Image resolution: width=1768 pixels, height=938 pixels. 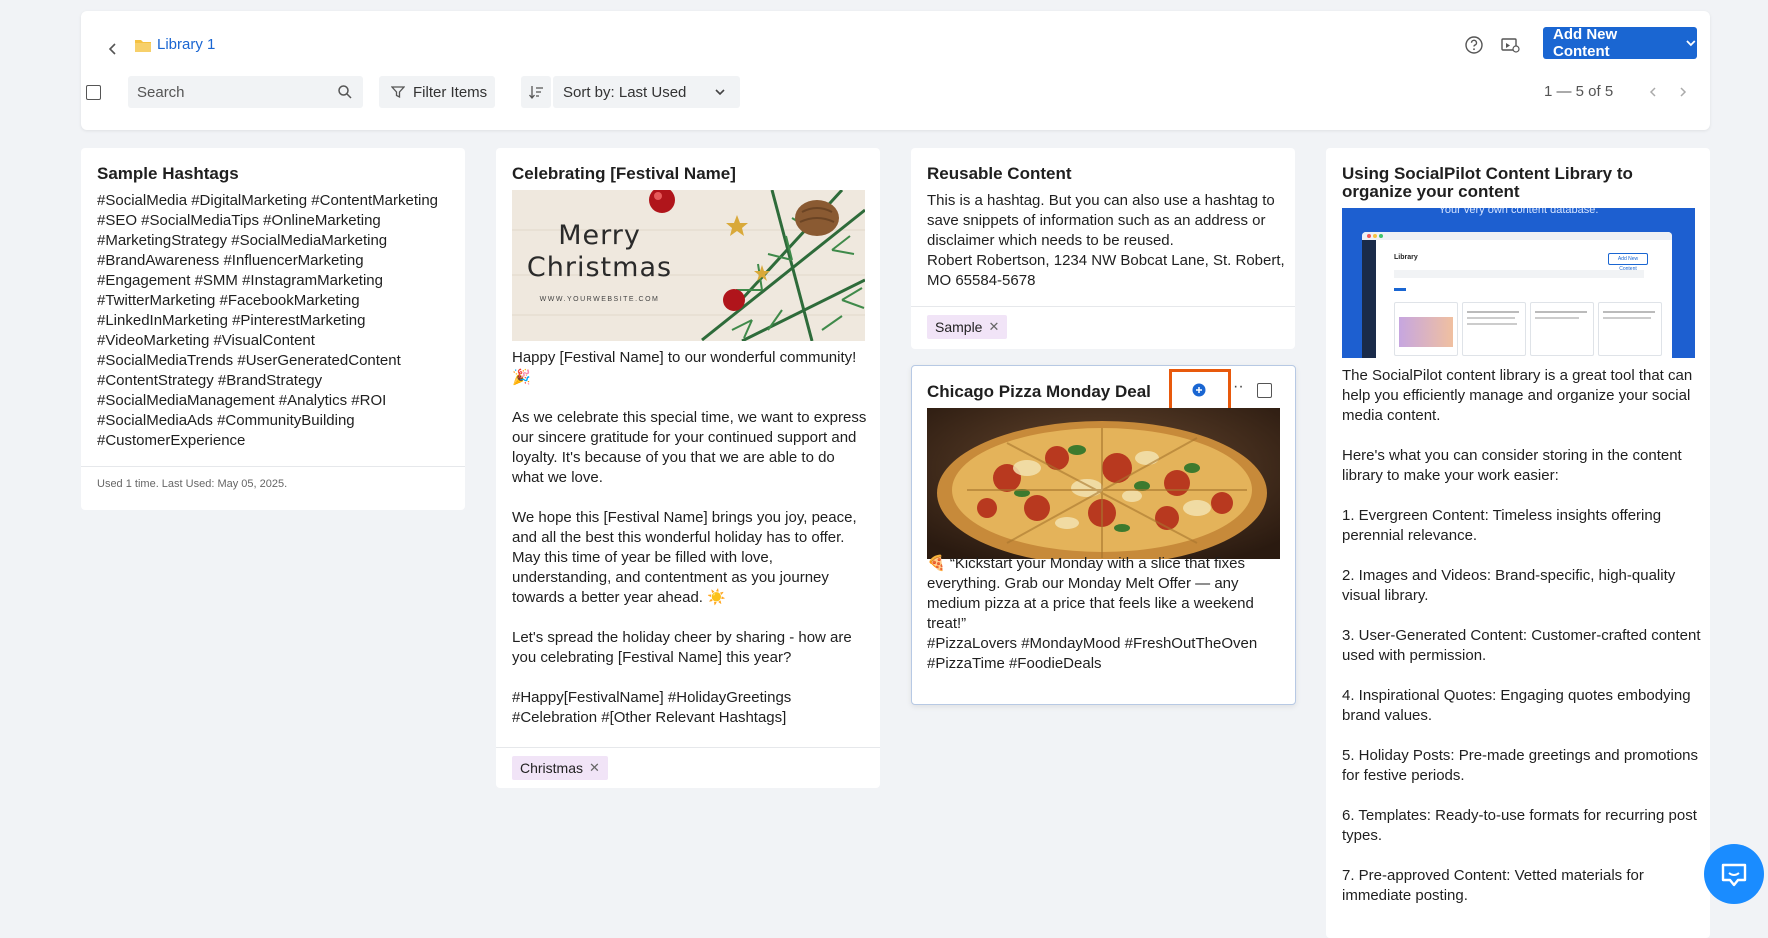 What do you see at coordinates (1238, 387) in the screenshot?
I see `more-icon: ··` at bounding box center [1238, 387].